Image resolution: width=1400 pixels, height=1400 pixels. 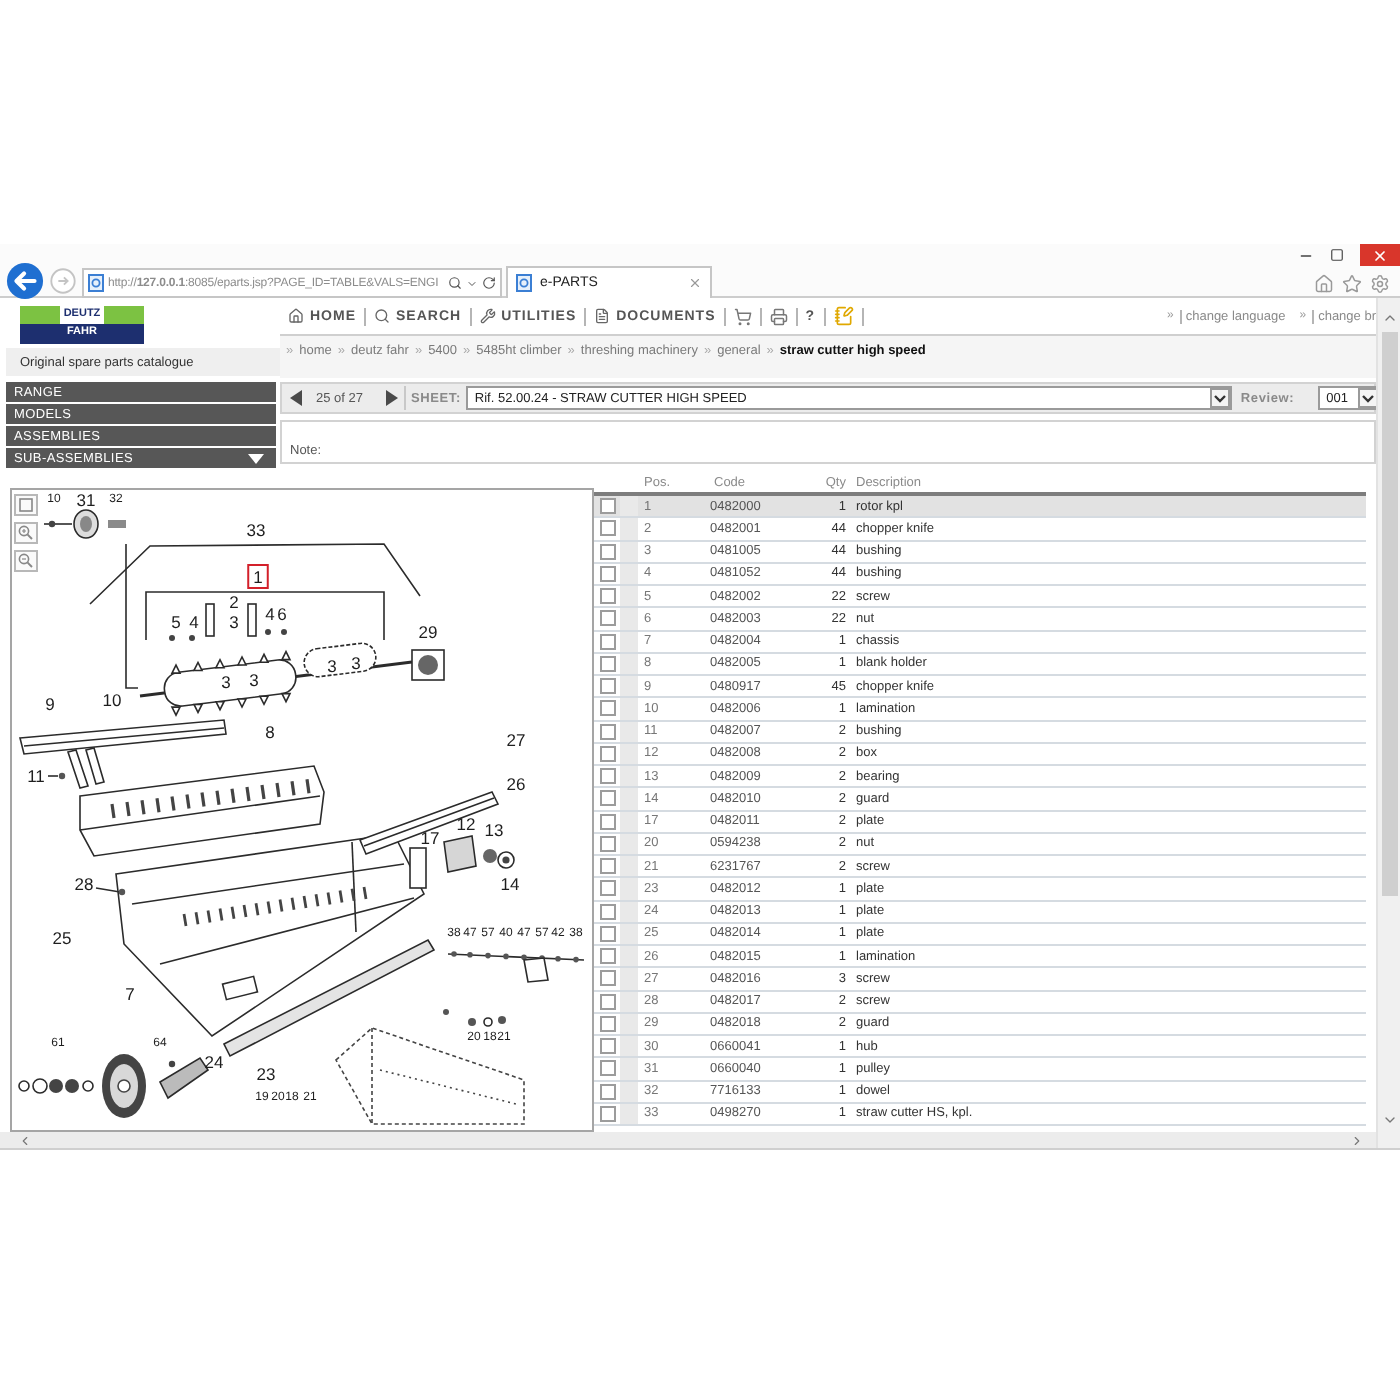 What do you see at coordinates (50, 704) in the screenshot?
I see `callout-number: 9` at bounding box center [50, 704].